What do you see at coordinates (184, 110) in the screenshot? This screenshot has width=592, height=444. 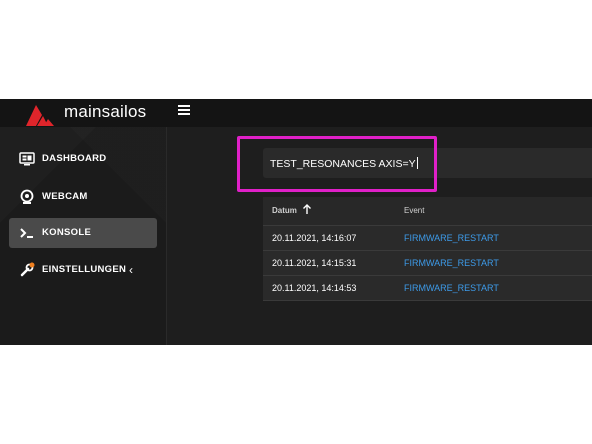 I see `menu-hamburger-icon` at bounding box center [184, 110].